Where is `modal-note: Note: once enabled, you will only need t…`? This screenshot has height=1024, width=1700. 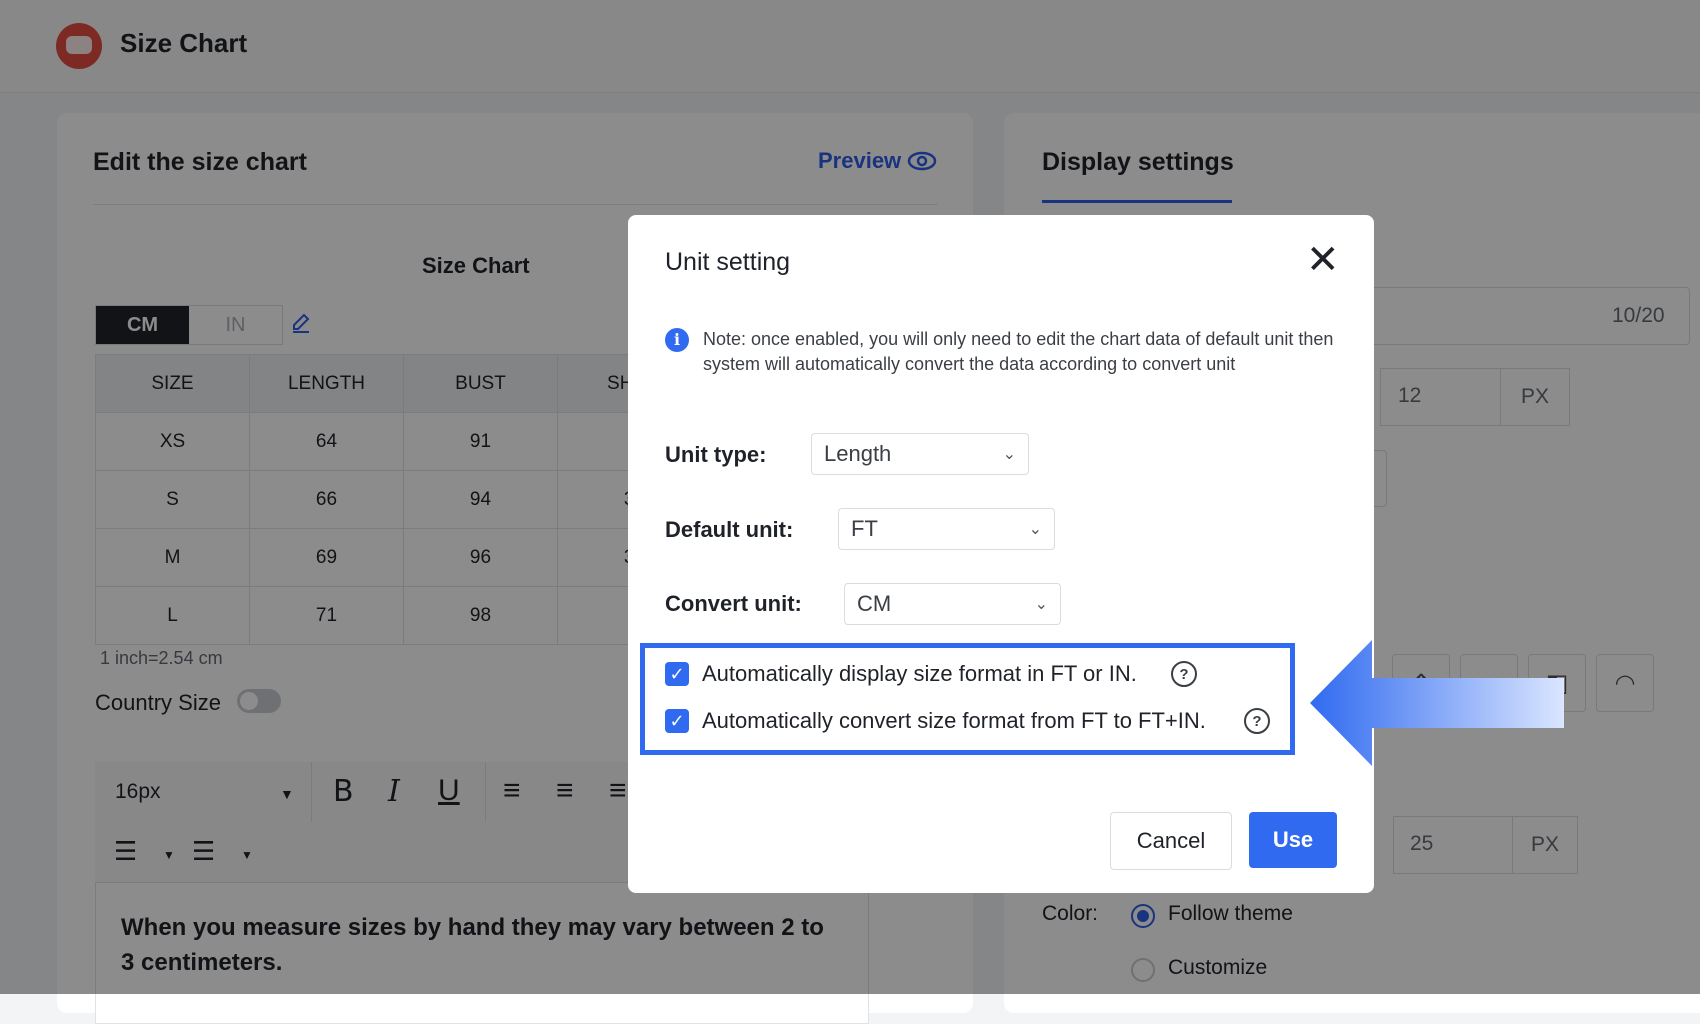
modal-note: Note: once enabled, you will only need t… is located at coordinates (1018, 351).